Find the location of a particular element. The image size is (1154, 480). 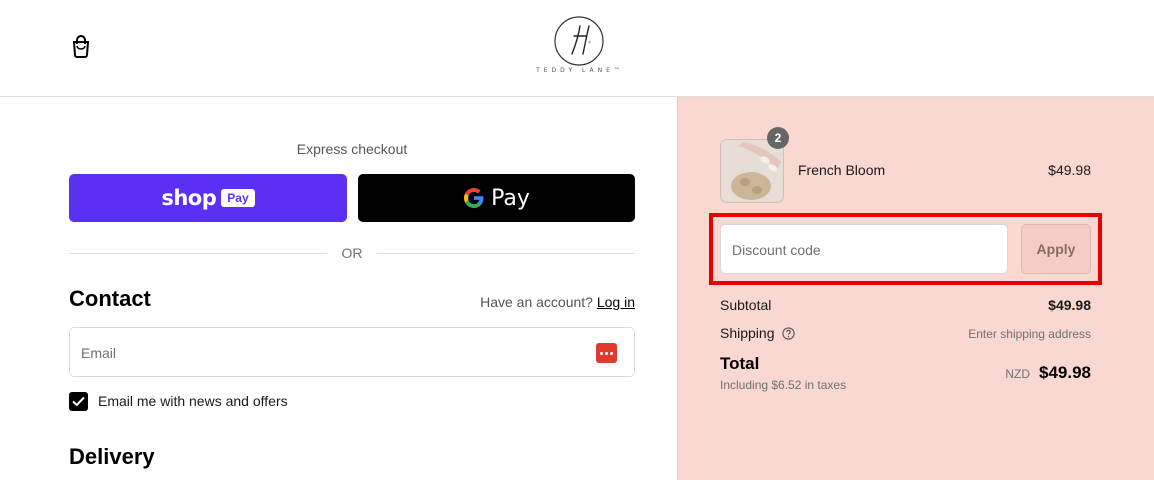

google-pay-button: Pay is located at coordinates (496, 198).